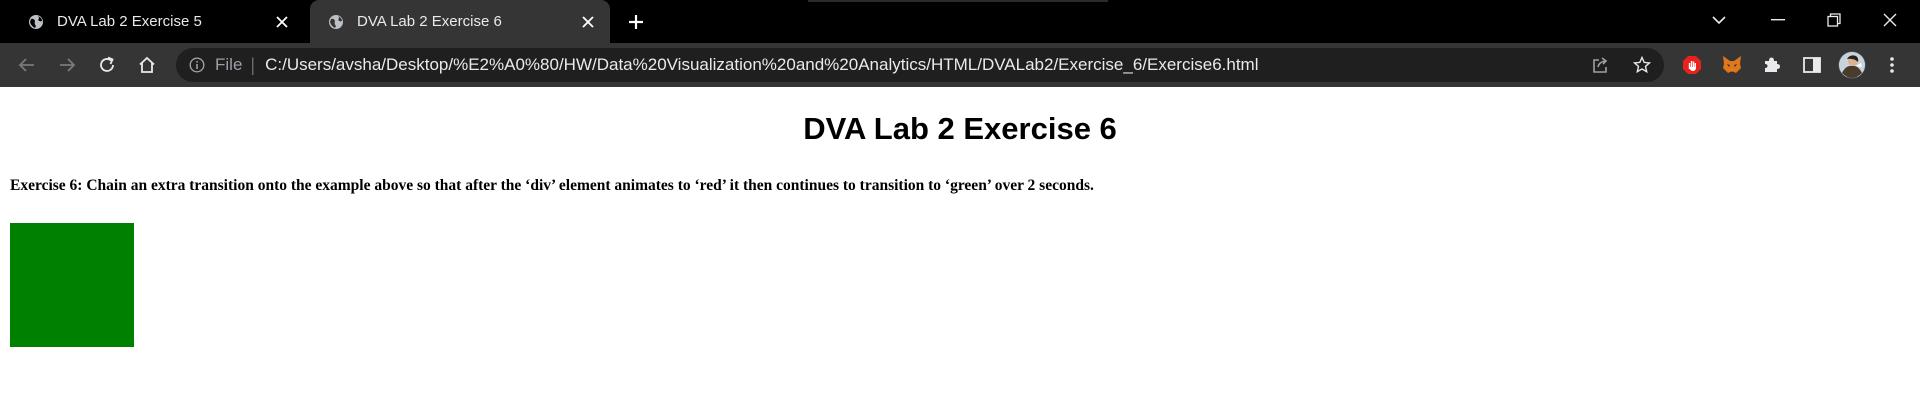 This screenshot has height=402, width=1920. I want to click on back-arrow-icon, so click(26, 65).